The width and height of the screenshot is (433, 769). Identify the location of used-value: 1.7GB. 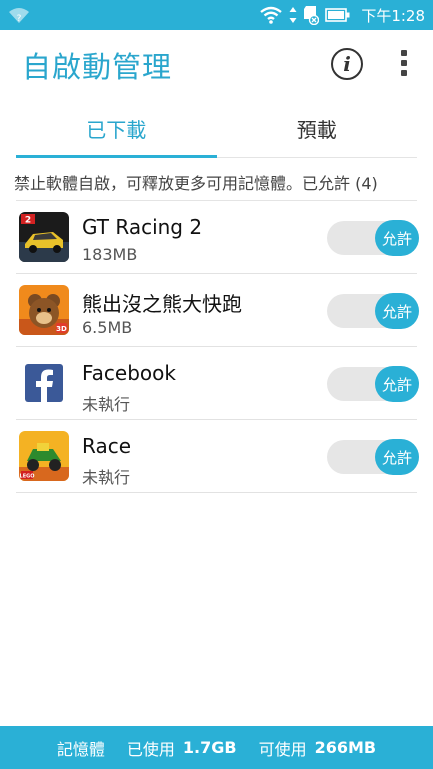
(209, 747).